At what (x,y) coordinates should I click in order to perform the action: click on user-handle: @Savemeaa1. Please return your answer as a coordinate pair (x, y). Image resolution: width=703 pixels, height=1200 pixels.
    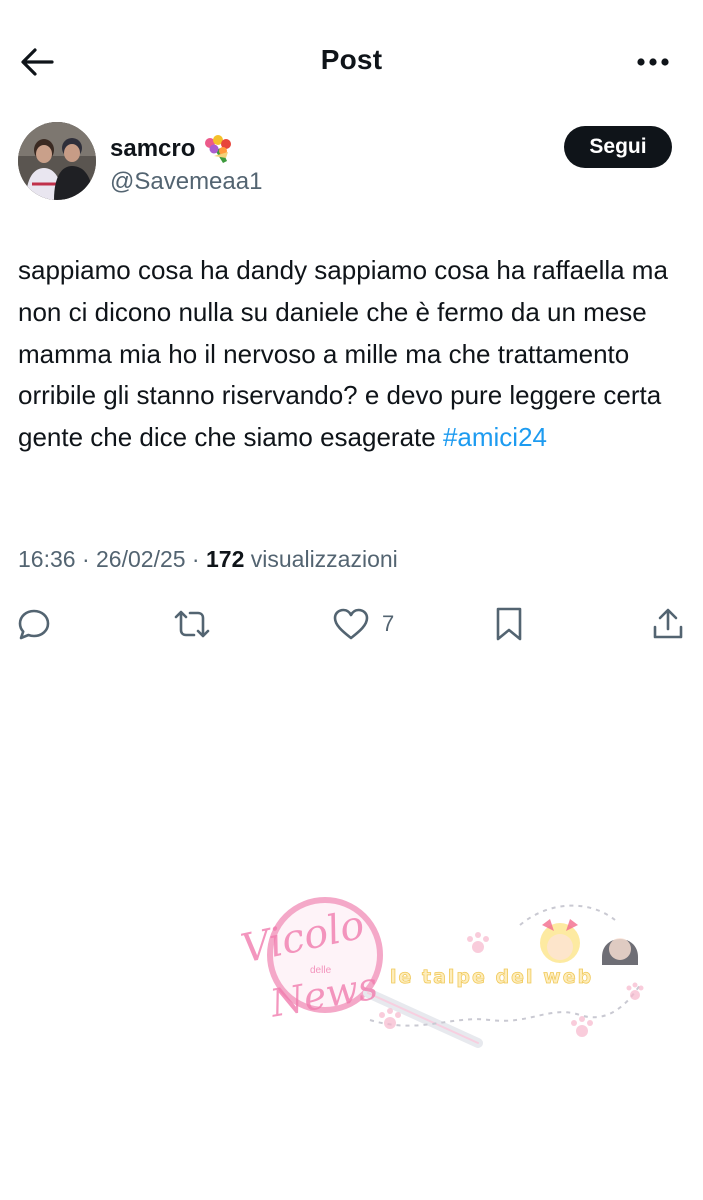
    Looking at the image, I should click on (186, 182).